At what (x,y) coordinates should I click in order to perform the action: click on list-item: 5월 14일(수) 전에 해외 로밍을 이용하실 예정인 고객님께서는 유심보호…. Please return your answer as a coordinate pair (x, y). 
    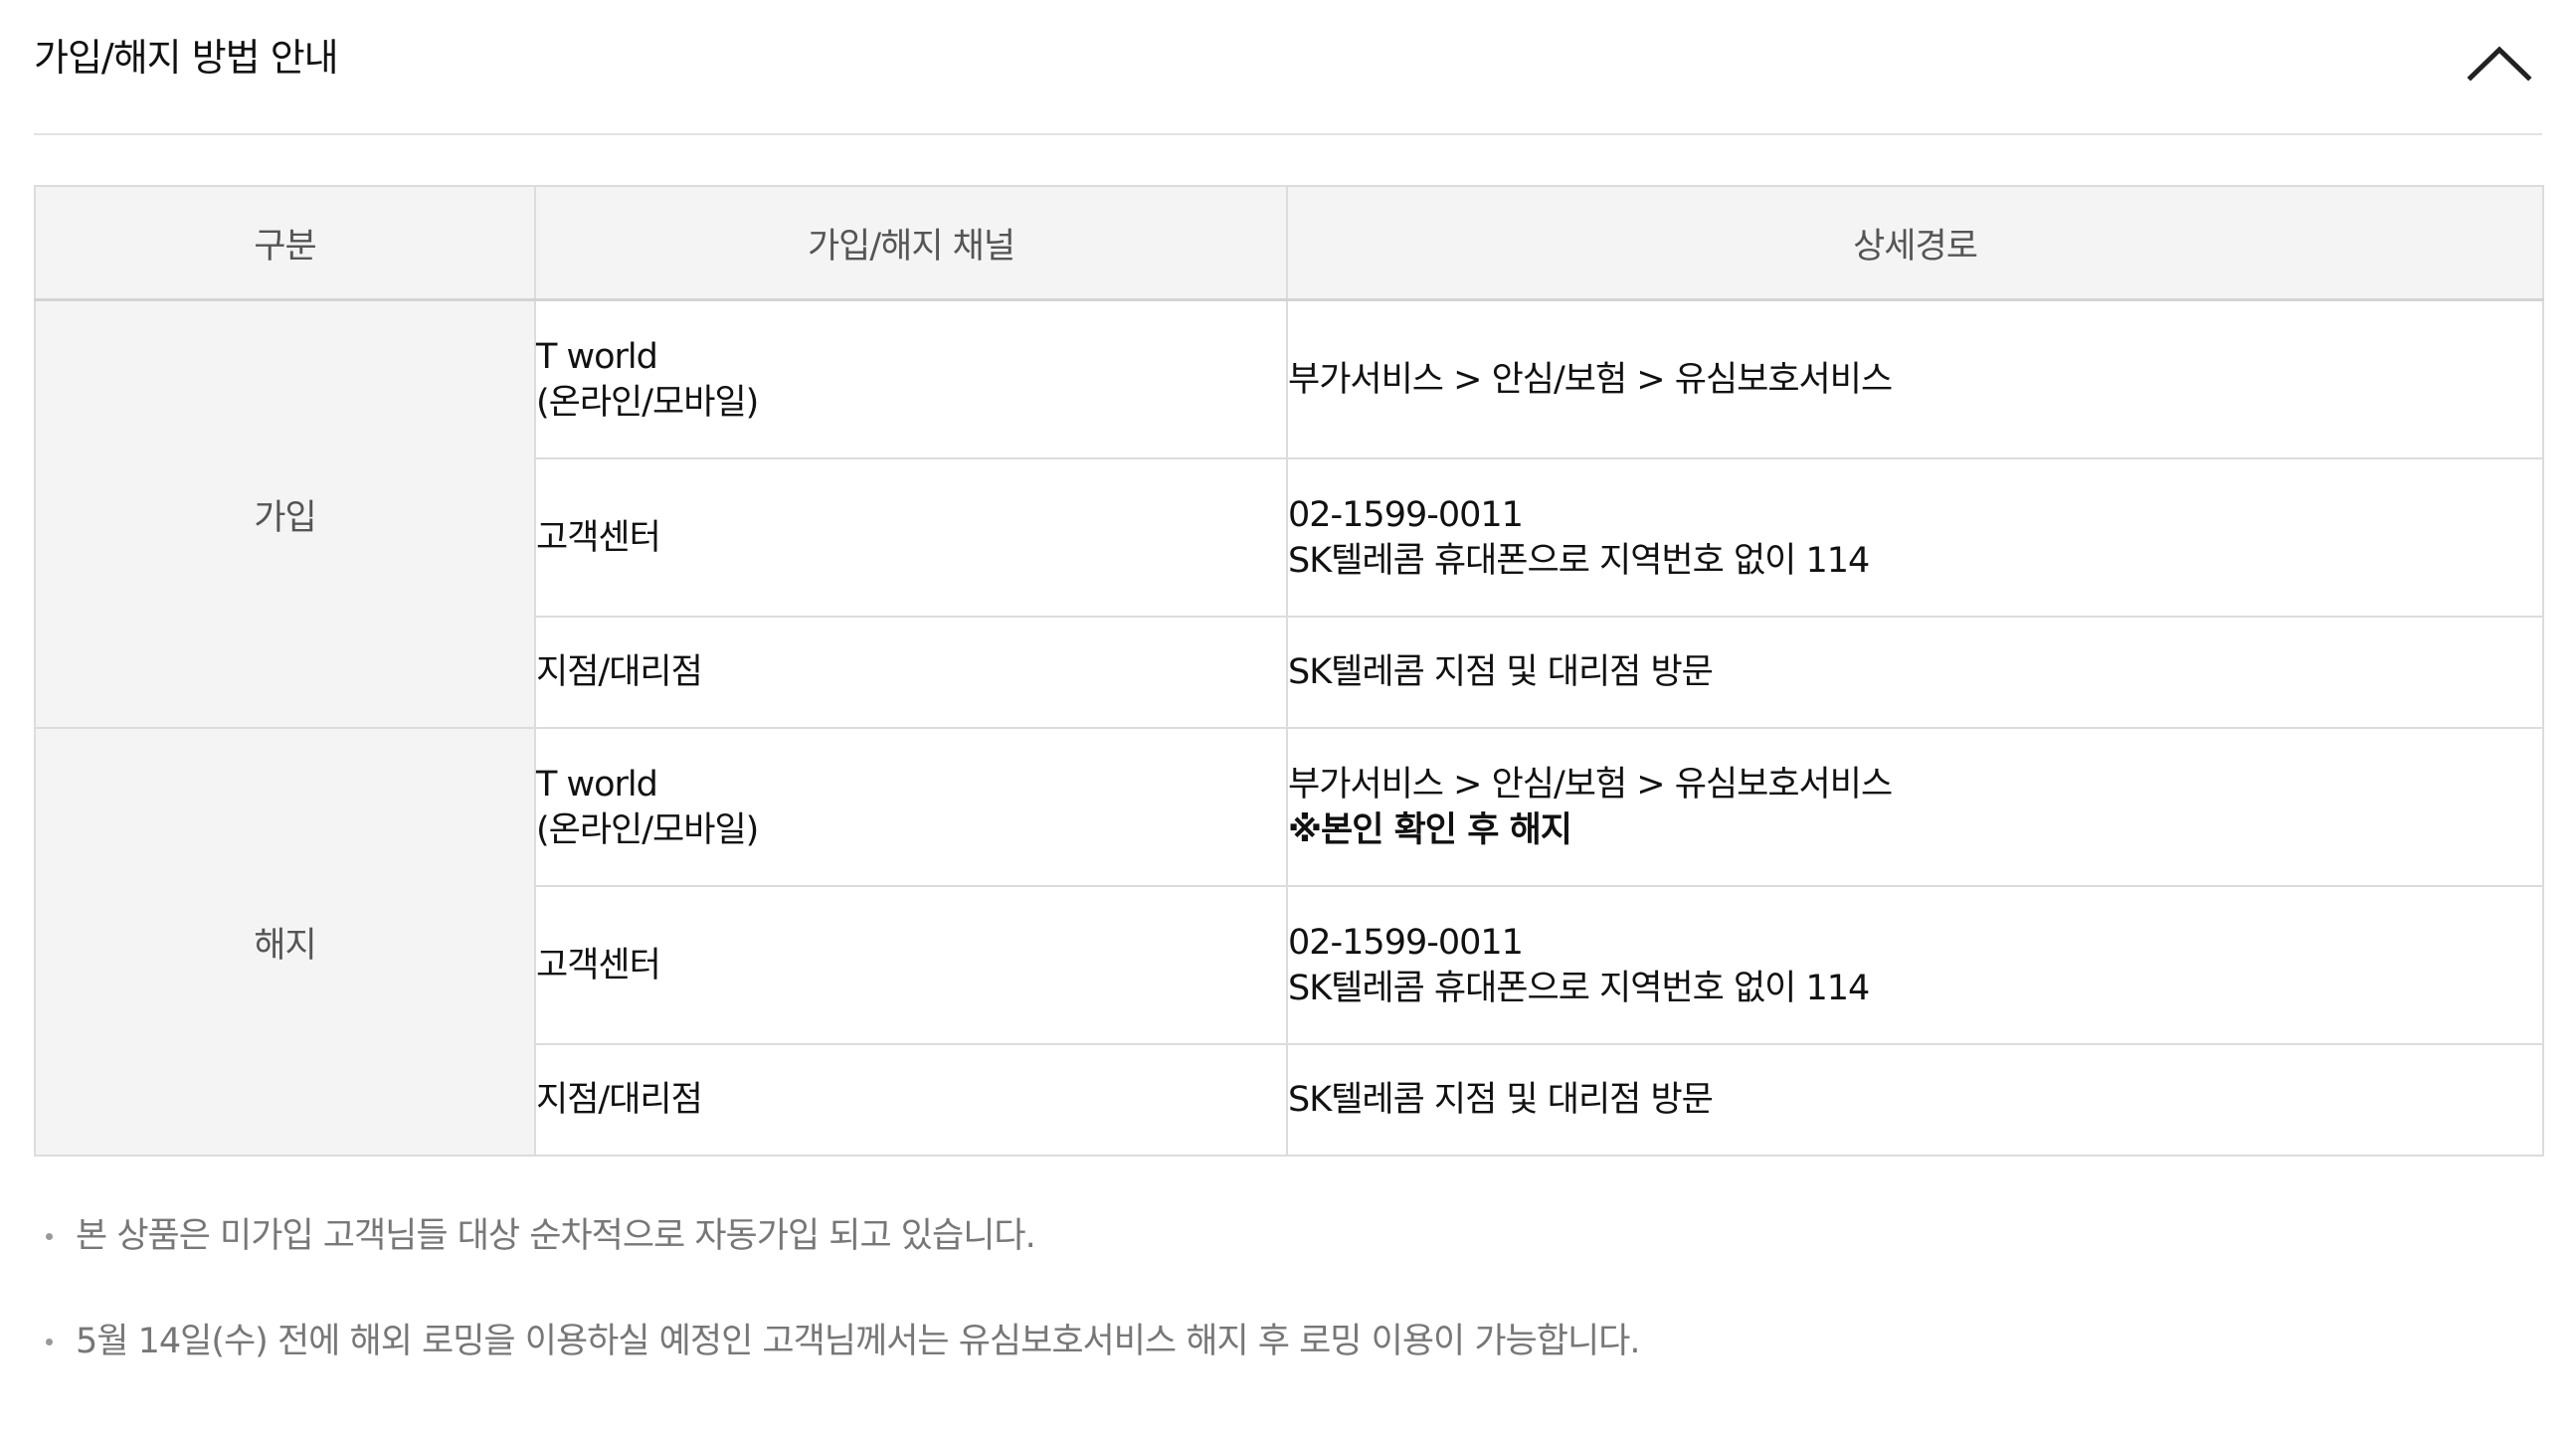
    Looking at the image, I should click on (1288, 1341).